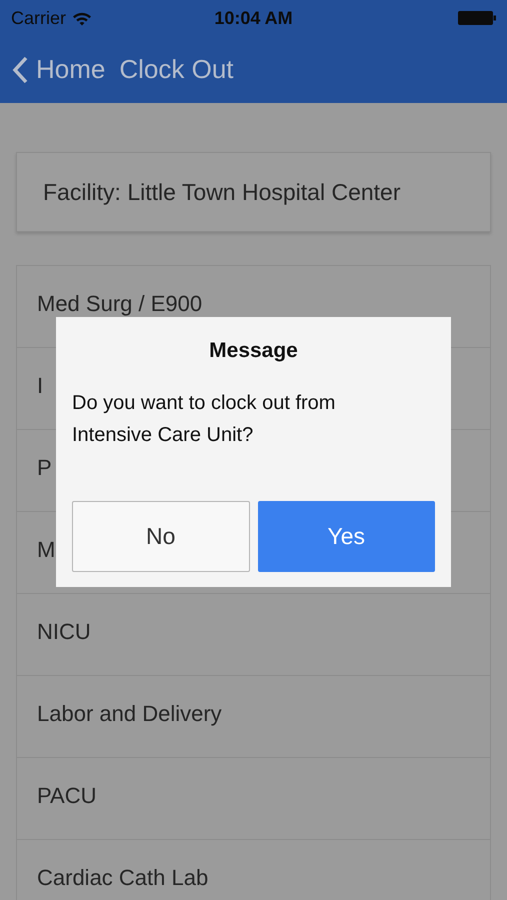 The height and width of the screenshot is (900, 507). What do you see at coordinates (253, 18) in the screenshot?
I see `clock-time: 10:04 AM` at bounding box center [253, 18].